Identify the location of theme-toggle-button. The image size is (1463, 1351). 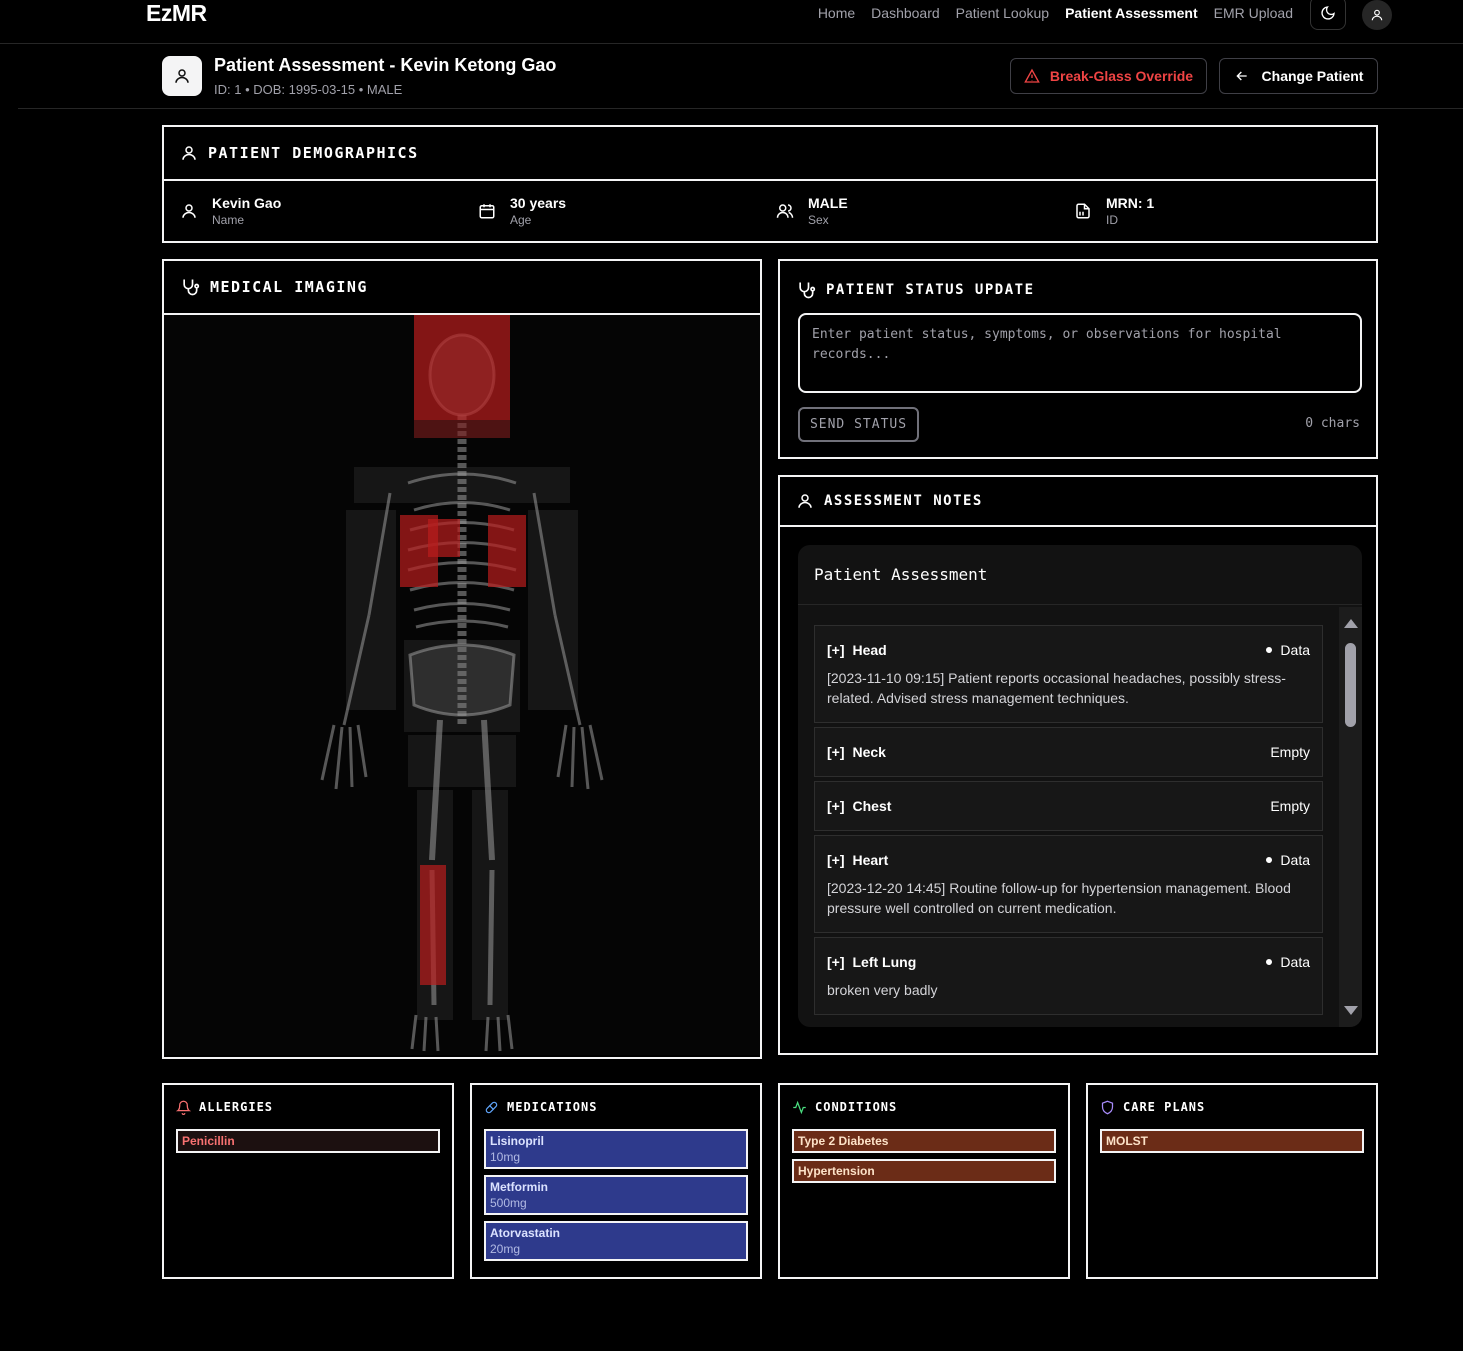
(1328, 15).